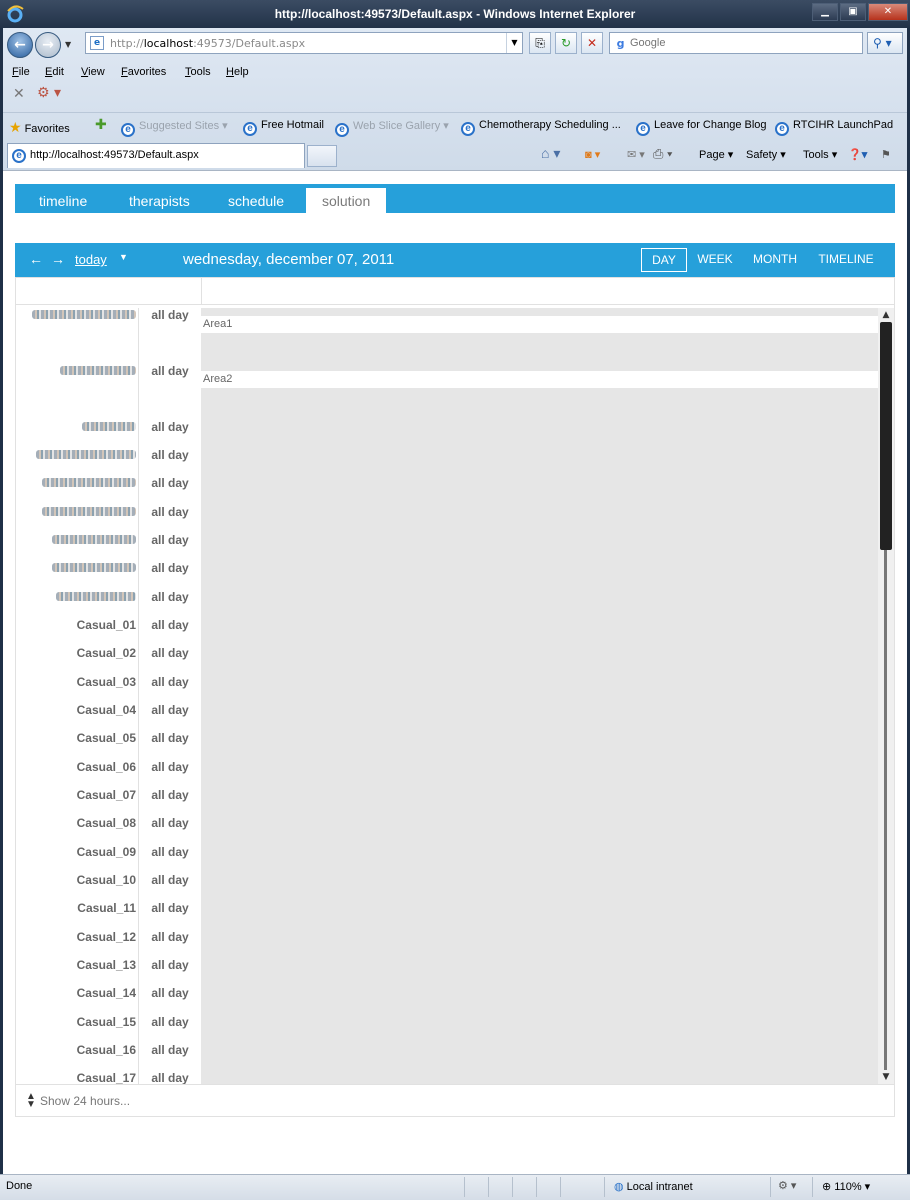 Image resolution: width=910 pixels, height=1200 pixels. What do you see at coordinates (91, 259) in the screenshot?
I see `today-link: today` at bounding box center [91, 259].